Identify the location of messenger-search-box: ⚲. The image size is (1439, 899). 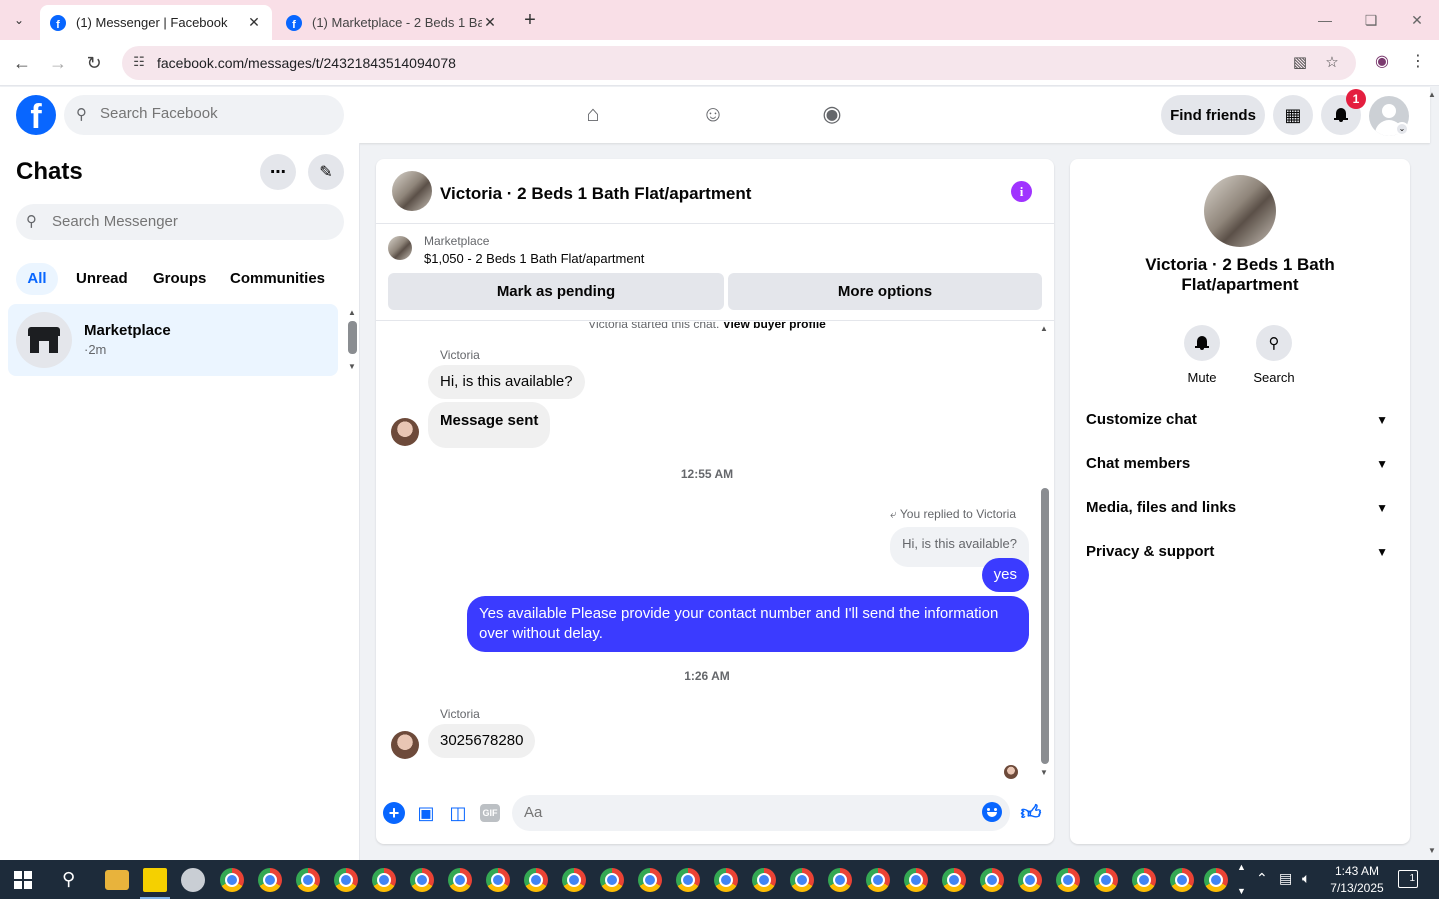
(180, 222).